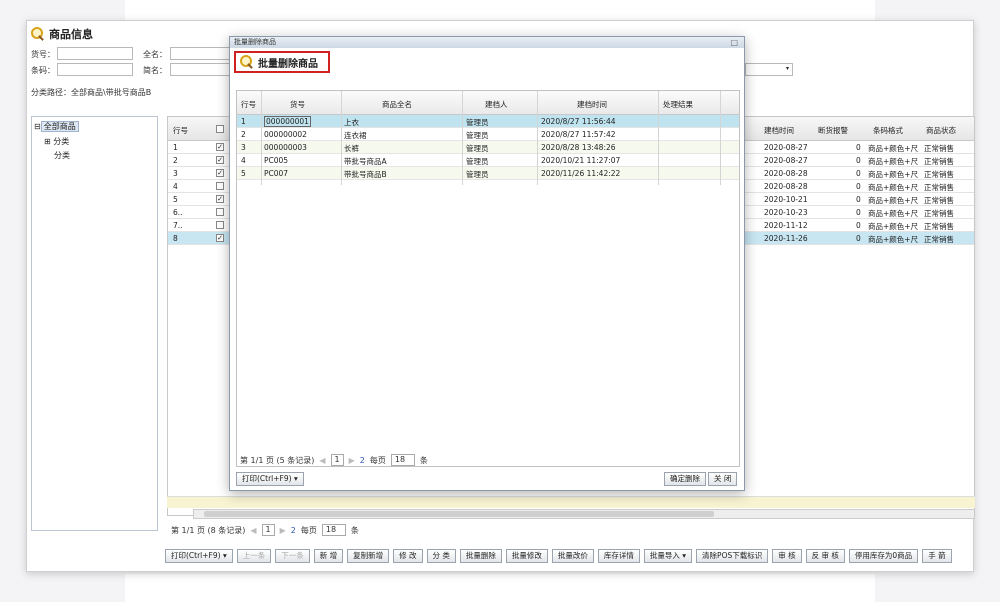  What do you see at coordinates (254, 556) in the screenshot?
I see `prev-record-button: 上一条` at bounding box center [254, 556].